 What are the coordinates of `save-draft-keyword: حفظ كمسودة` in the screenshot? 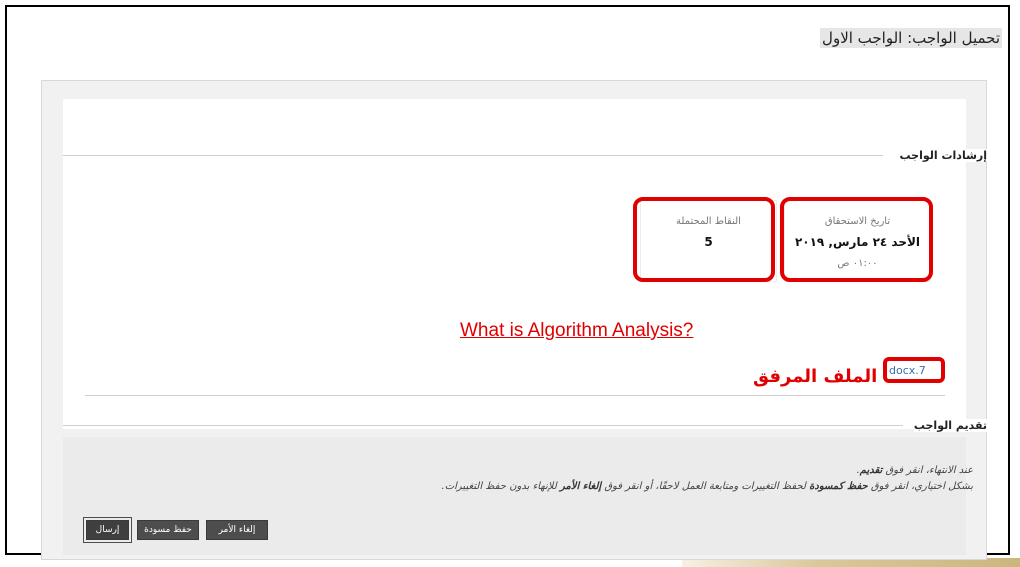 It's located at (838, 486).